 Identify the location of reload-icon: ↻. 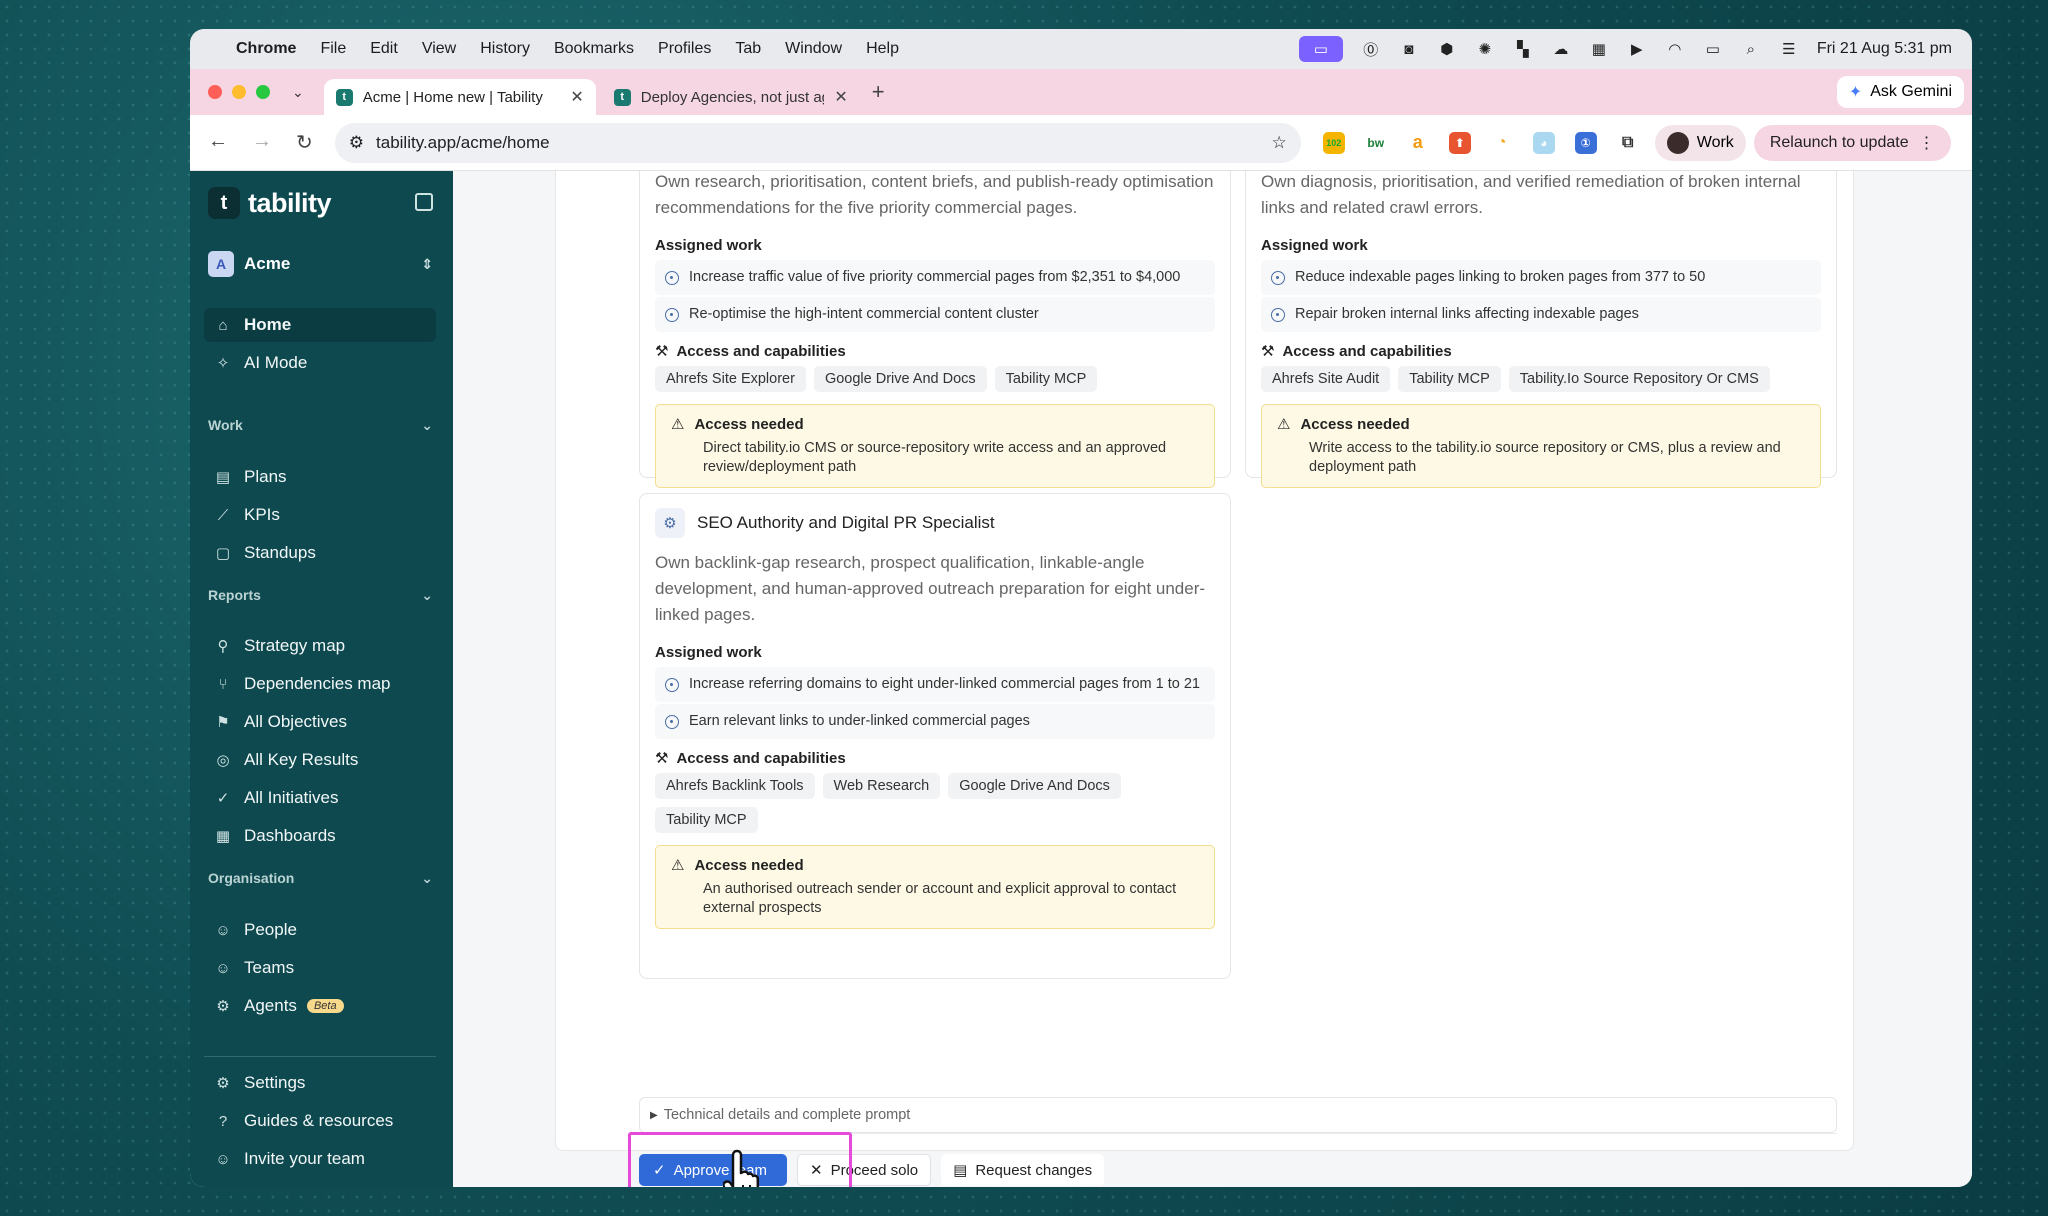
(304, 142).